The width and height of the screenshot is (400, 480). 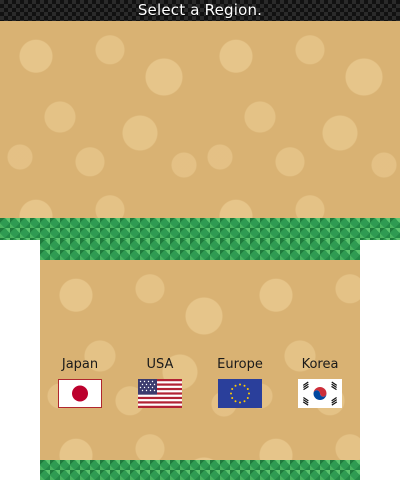 I want to click on page-title: Select a Region., so click(x=200, y=10).